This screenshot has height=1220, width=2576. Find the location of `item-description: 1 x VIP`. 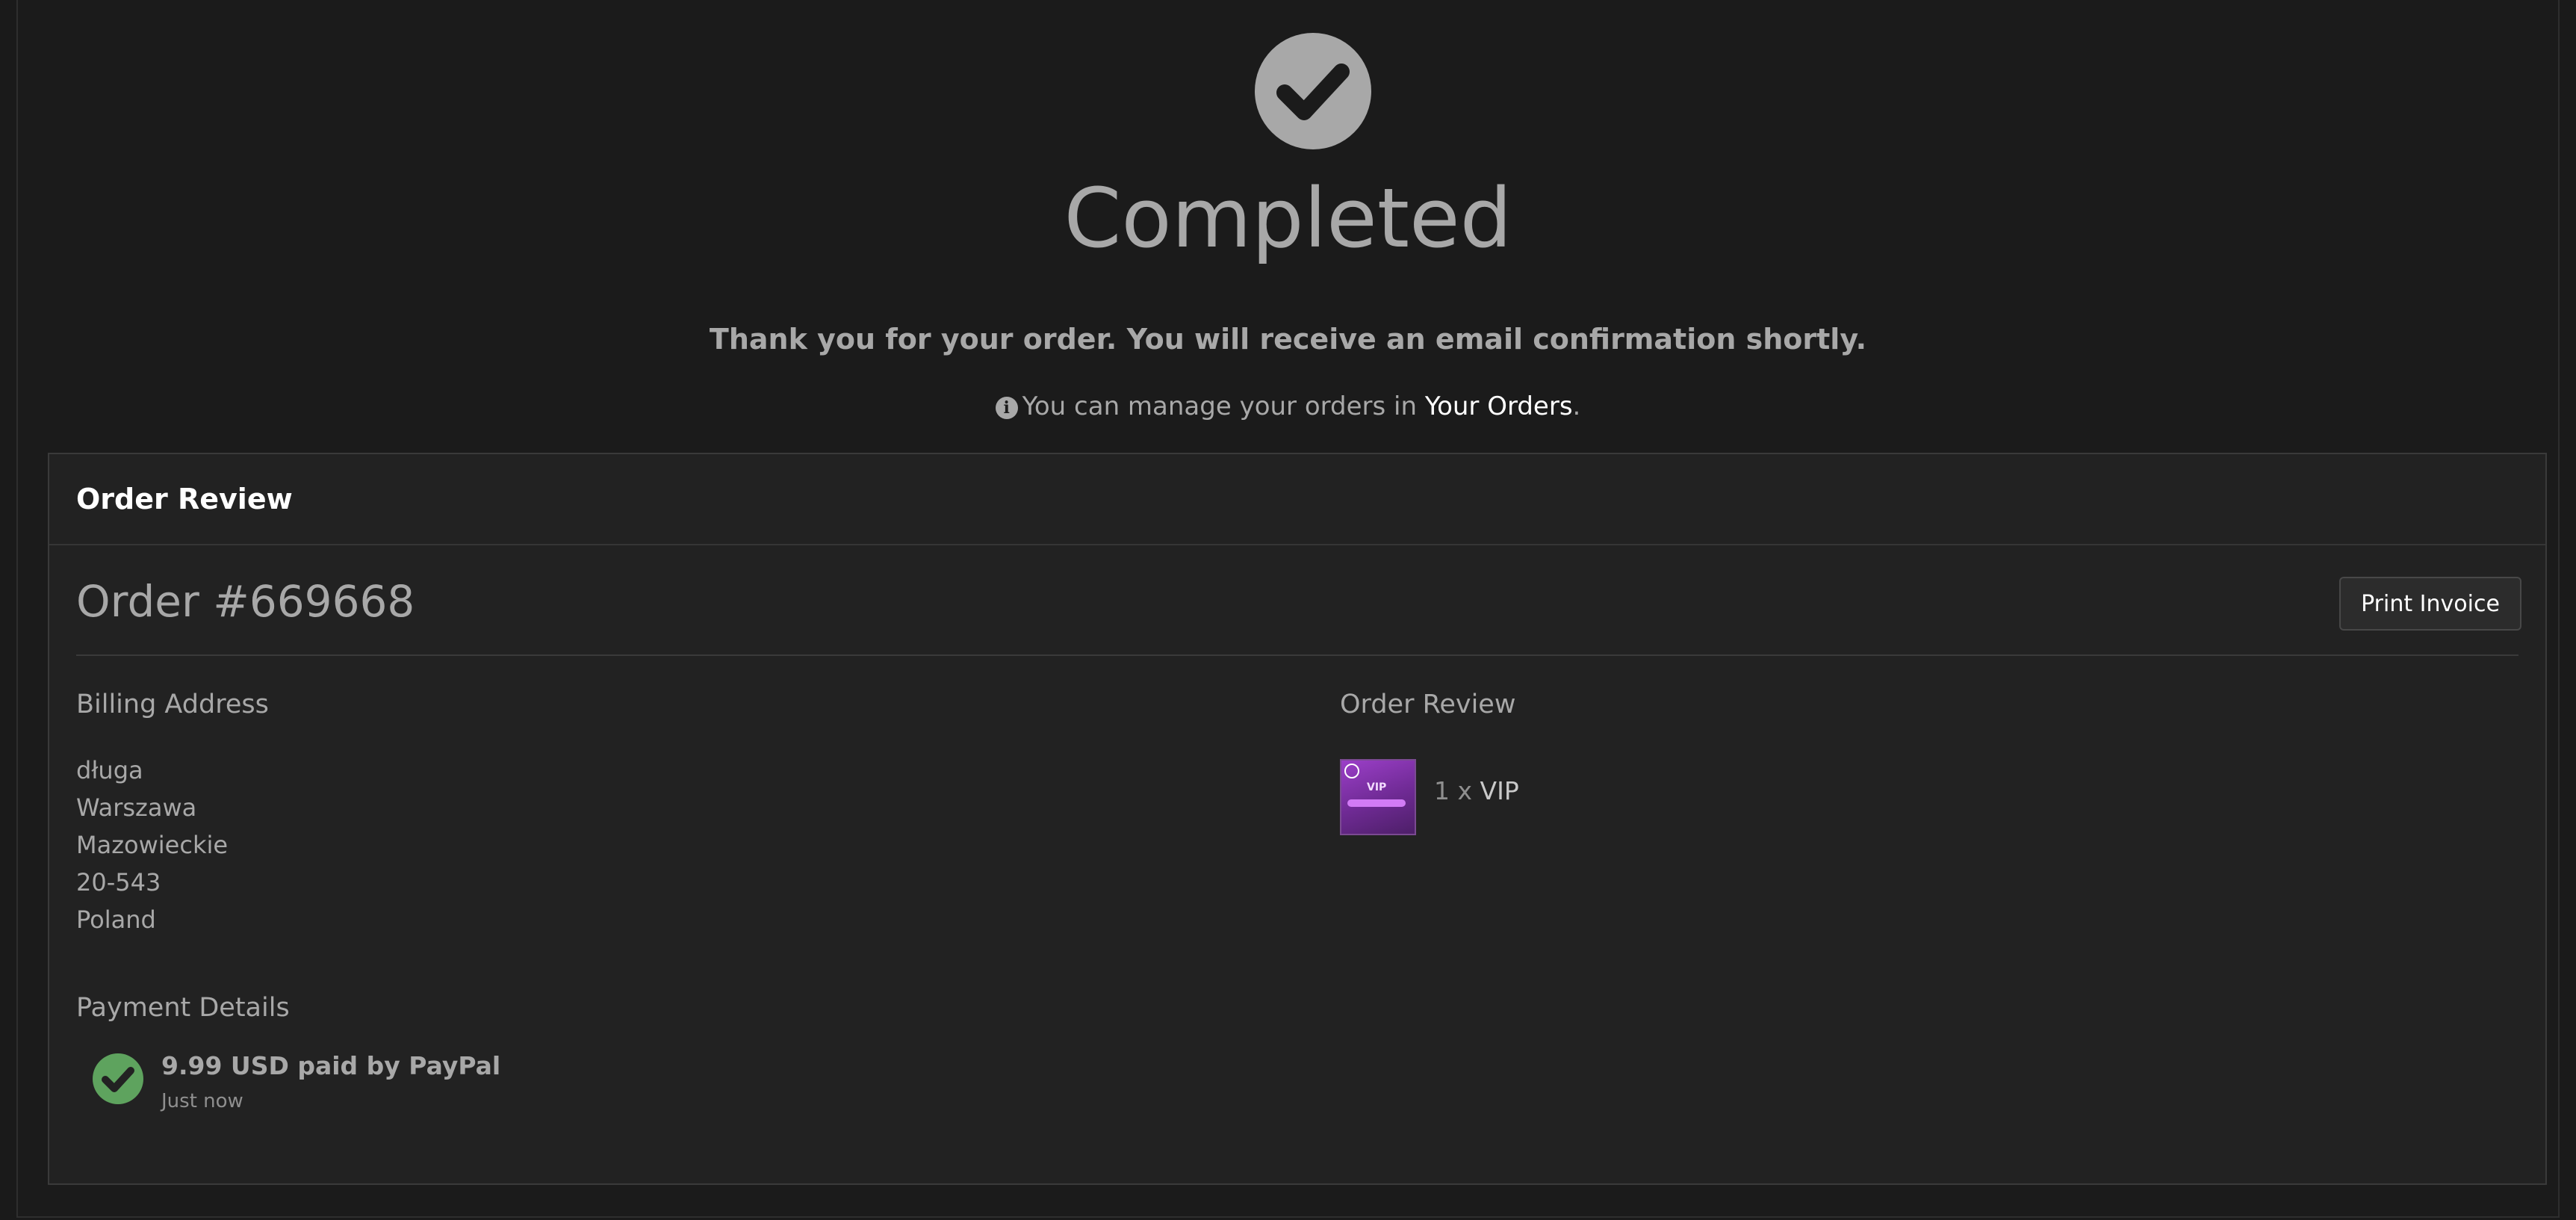

item-description: 1 x VIP is located at coordinates (1477, 791).